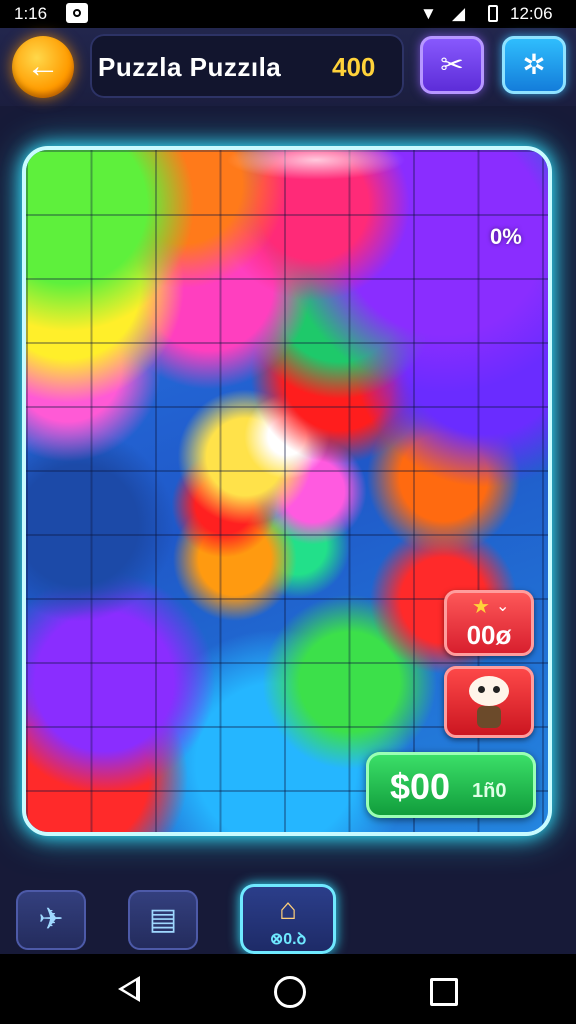 This screenshot has width=576, height=1024. I want to click on mascot-button, so click(489, 702).